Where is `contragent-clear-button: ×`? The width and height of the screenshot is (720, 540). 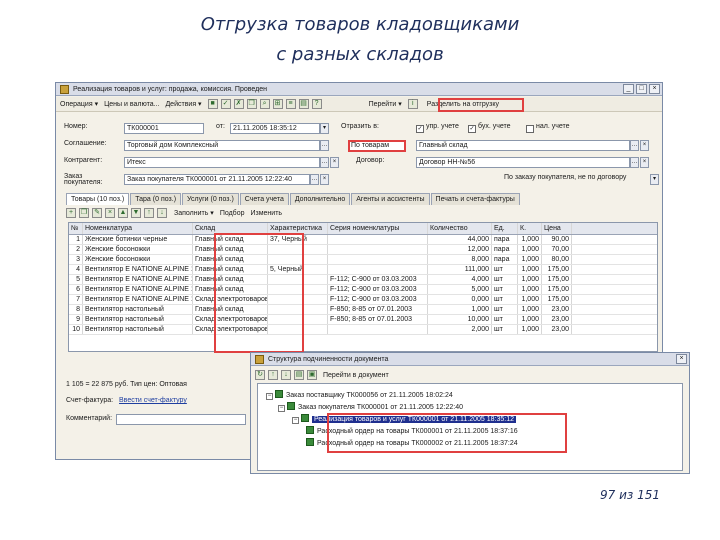
contragent-clear-button: × is located at coordinates (334, 162).